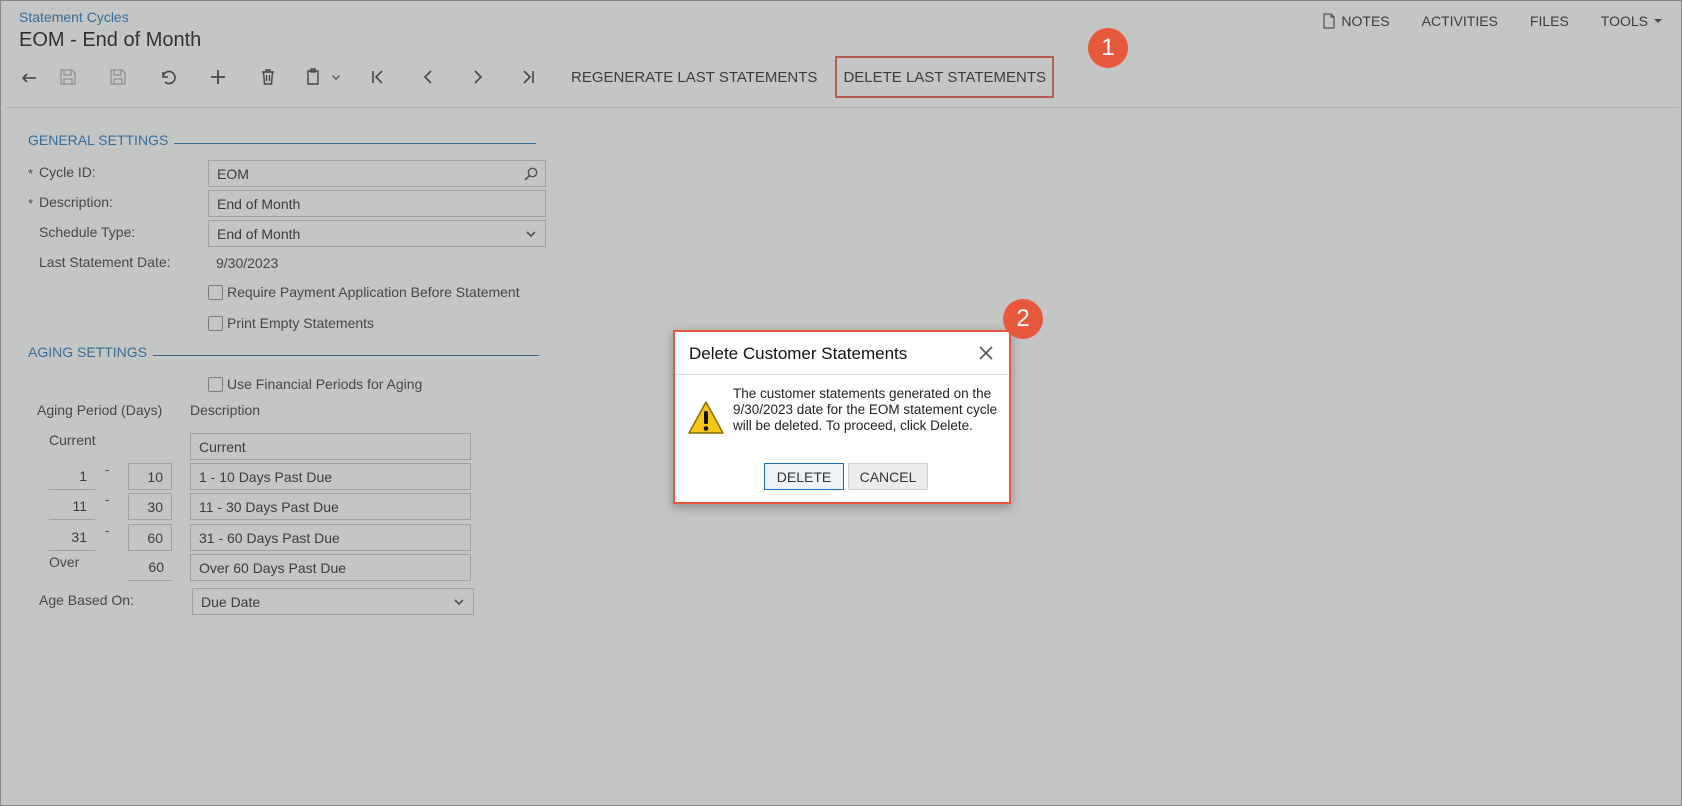  Describe the element at coordinates (706, 417) in the screenshot. I see `warning-icon` at that location.